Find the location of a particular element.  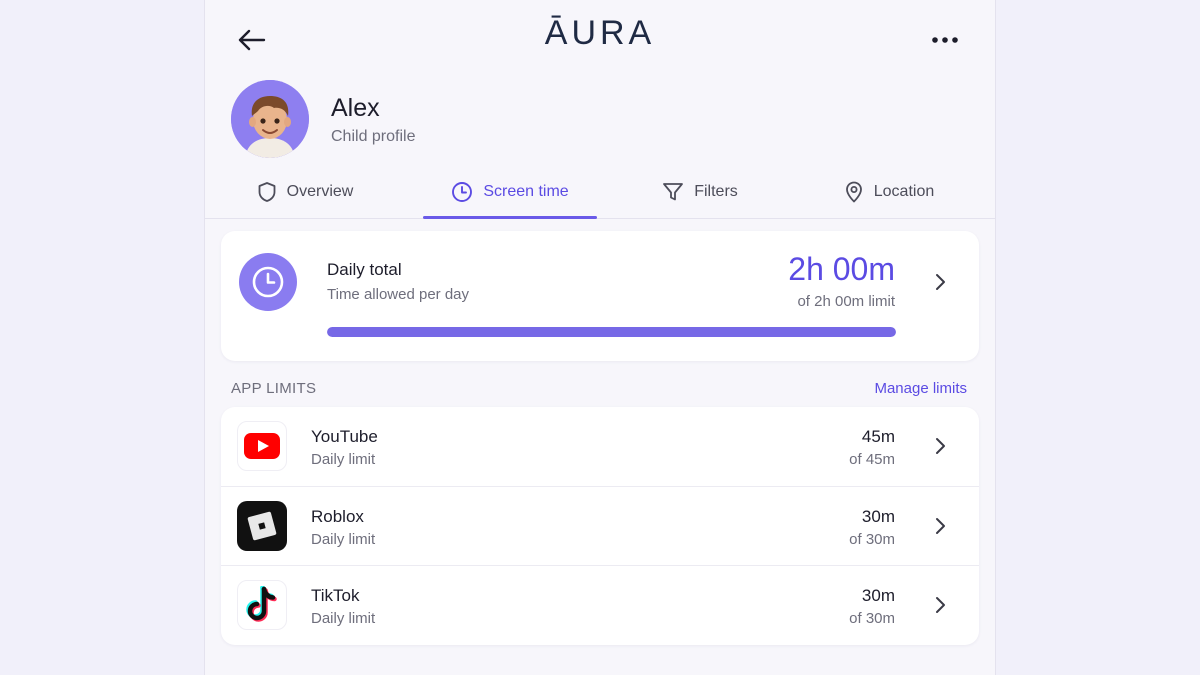

tab-bar: Overview Screen time Filters Location is located at coordinates (600, 192).